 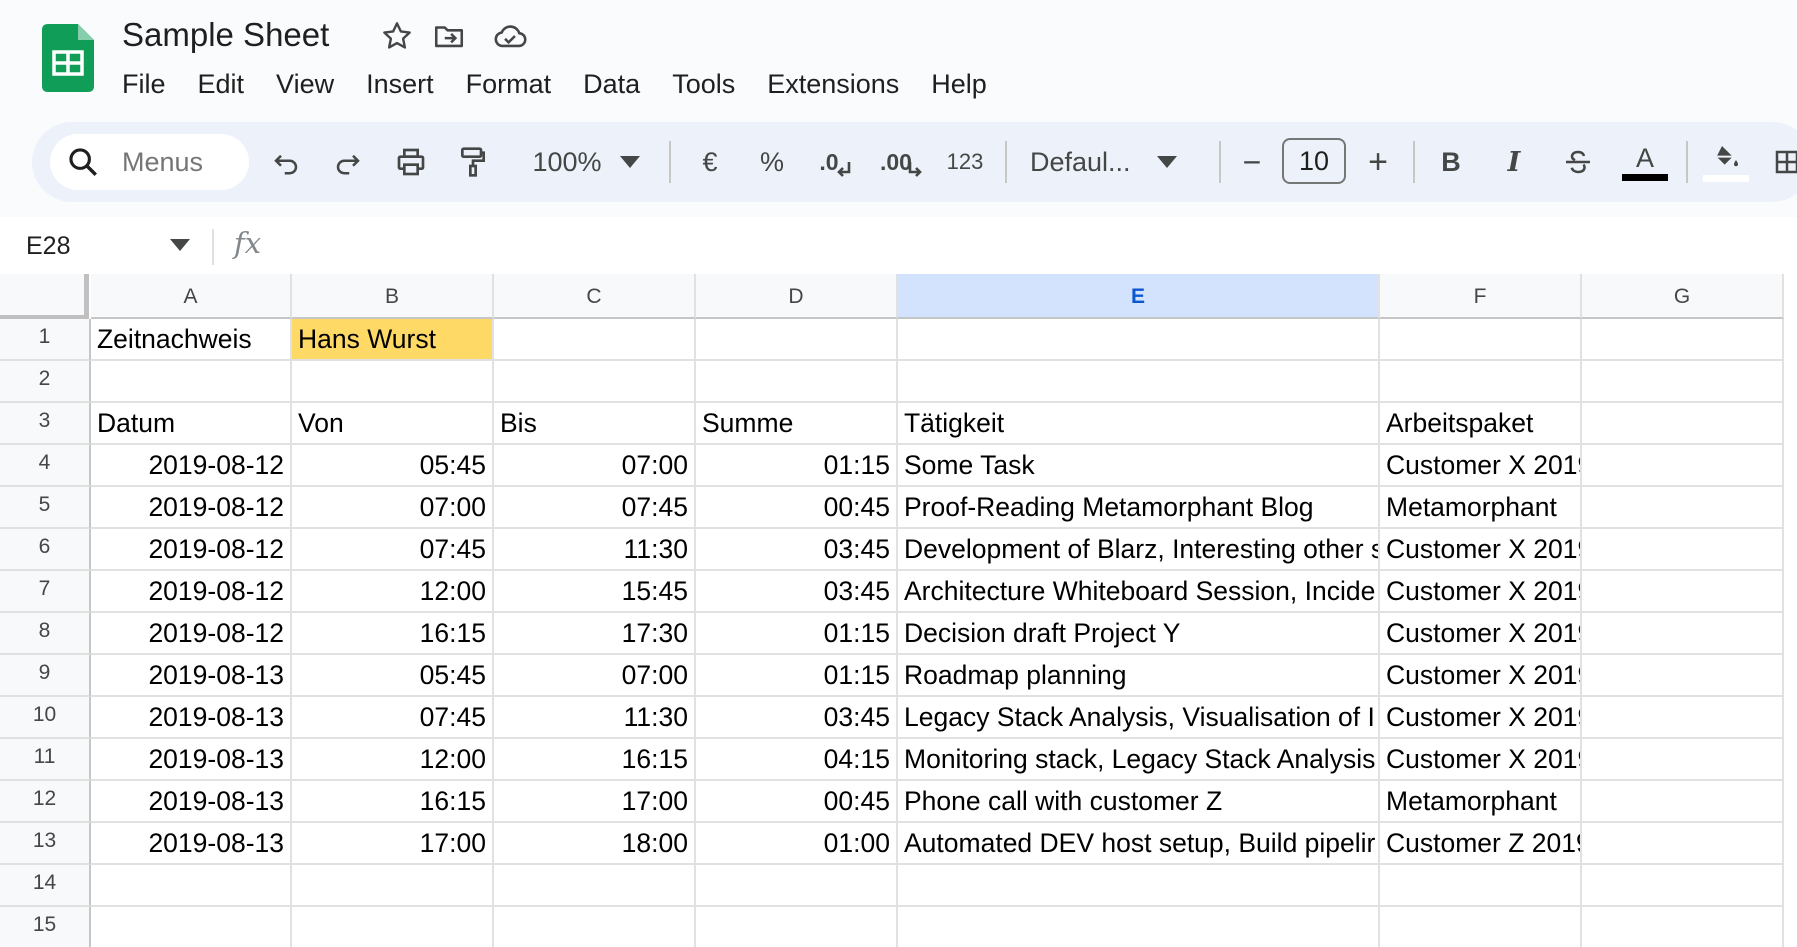 I want to click on cell-b5: 07:00, so click(x=393, y=508).